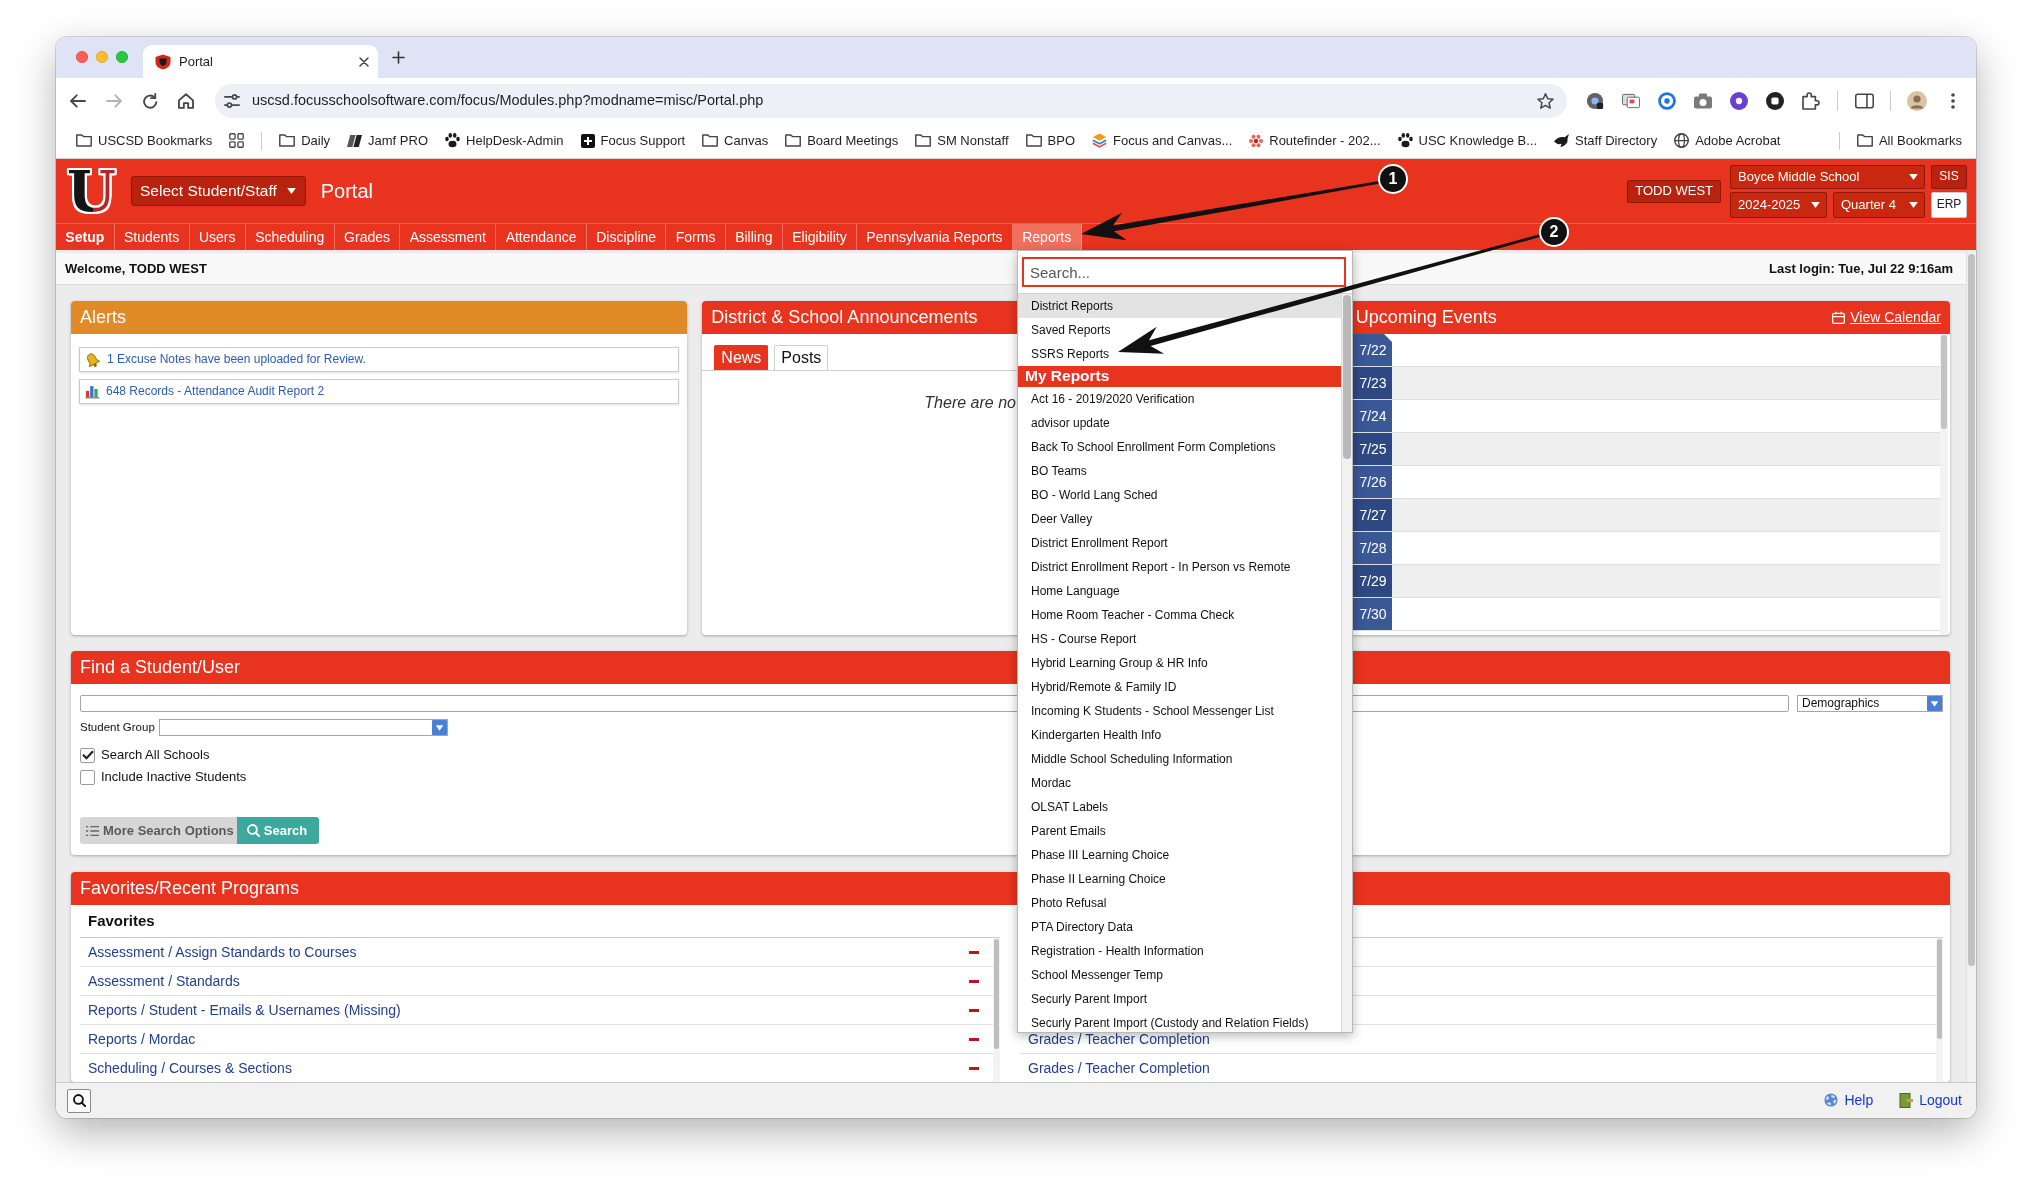 This screenshot has height=1192, width=2032. What do you see at coordinates (1179, 855) in the screenshot?
I see `menu-item: Phase III Learning Choice` at bounding box center [1179, 855].